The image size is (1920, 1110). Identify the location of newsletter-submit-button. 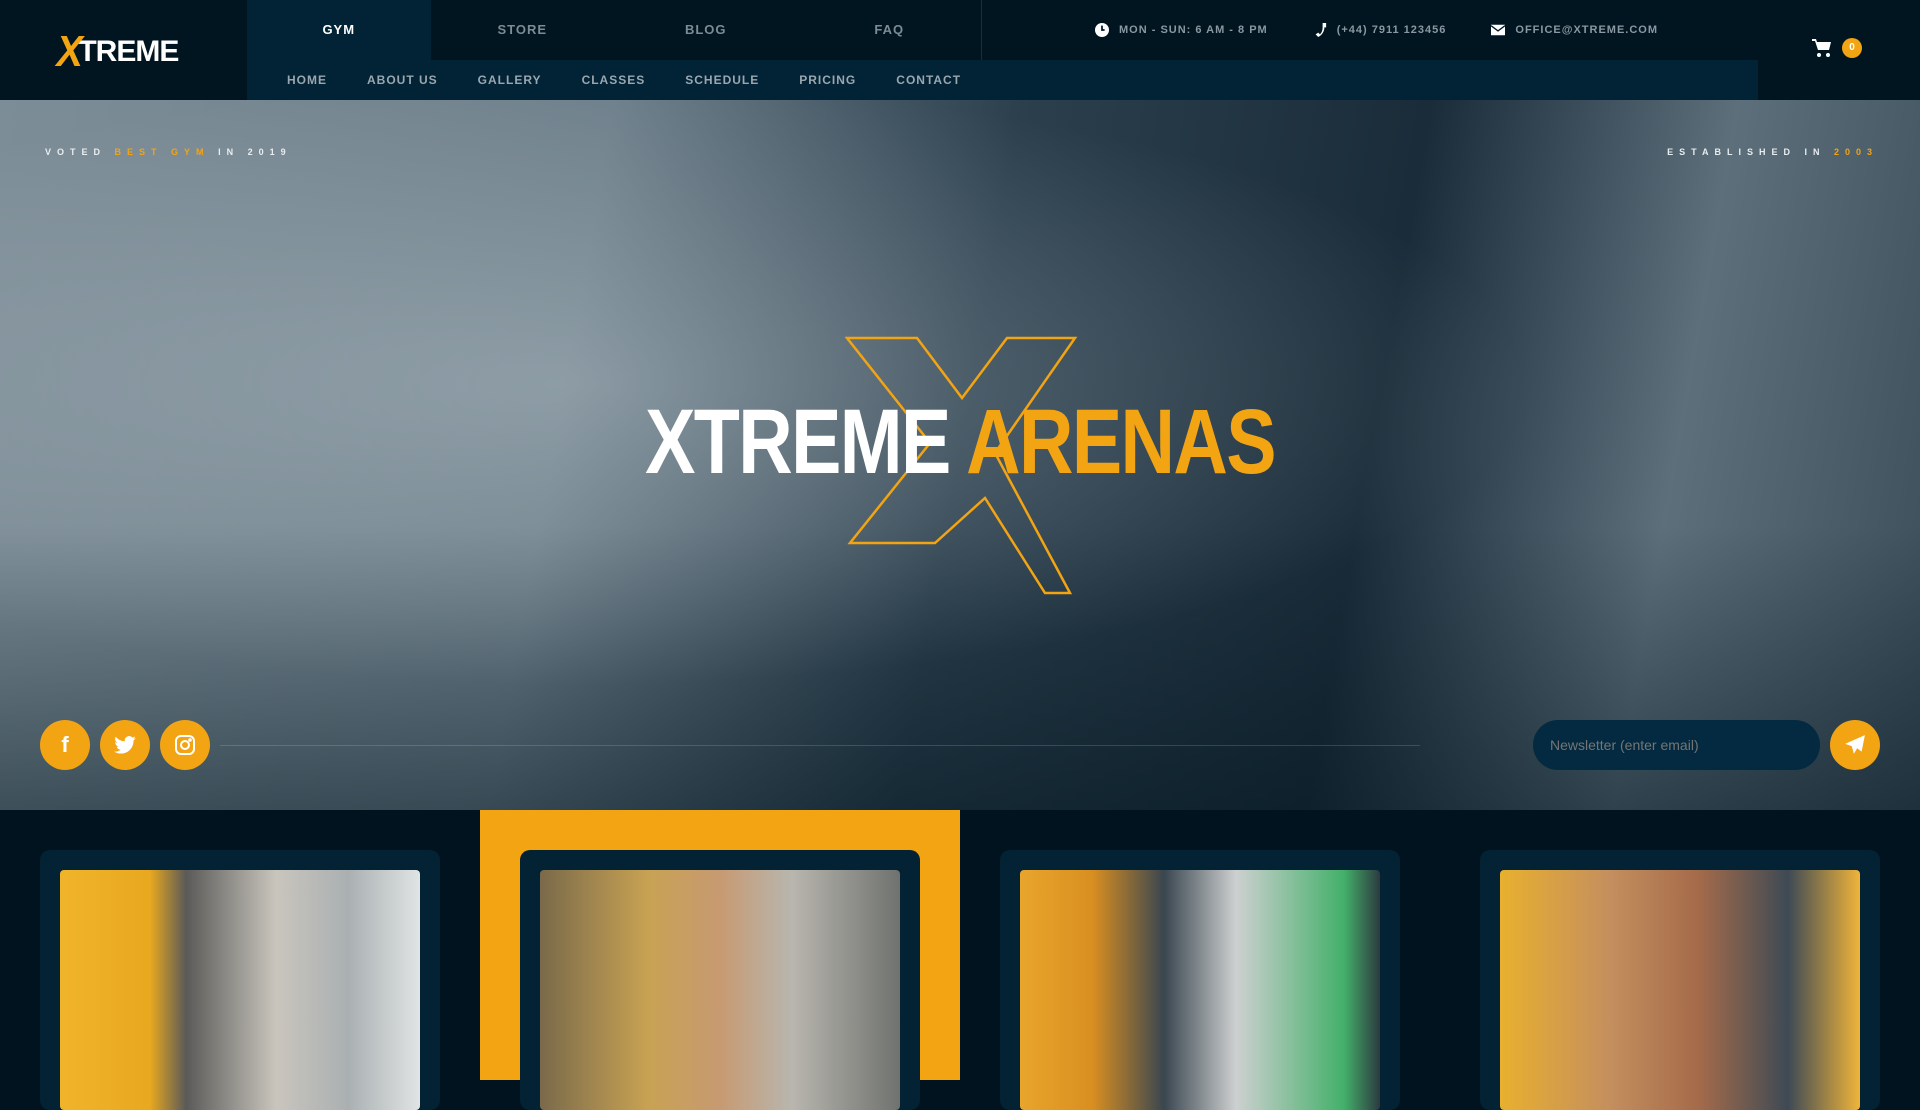
(1855, 745).